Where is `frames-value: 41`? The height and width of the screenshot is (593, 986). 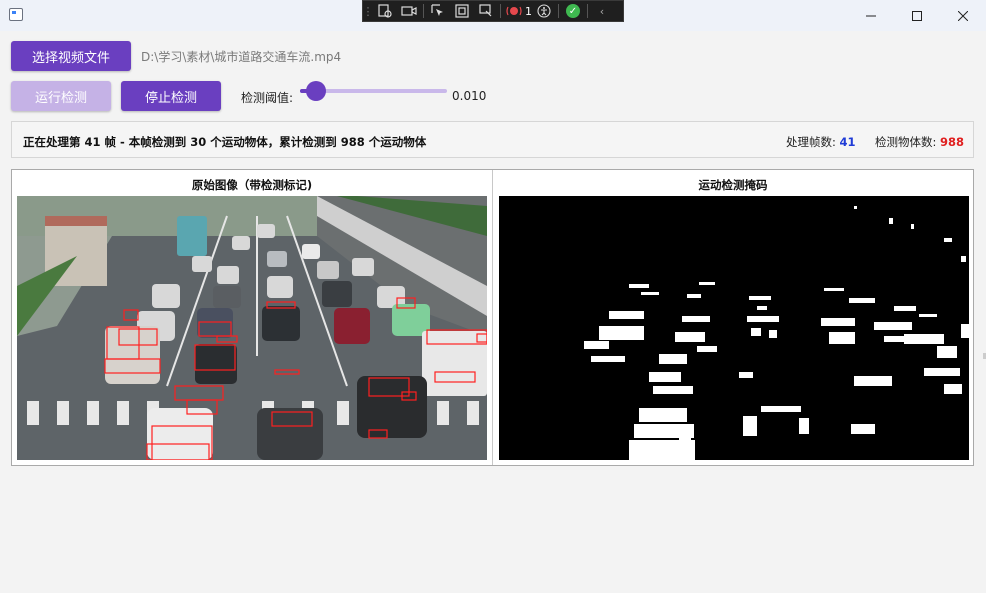
frames-value: 41 is located at coordinates (847, 142).